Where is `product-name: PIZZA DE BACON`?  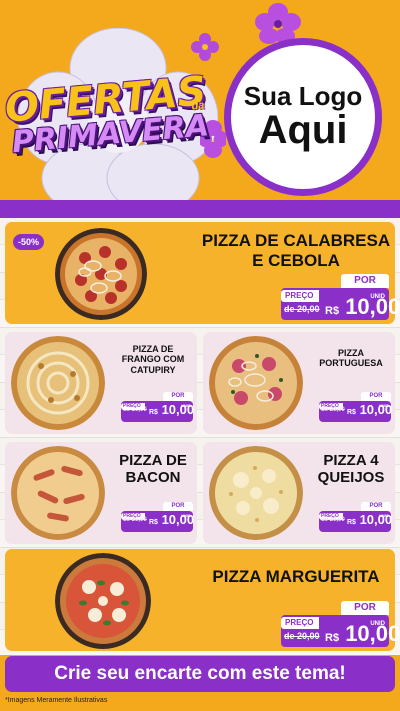
product-name: PIZZA DE BACON is located at coordinates (153, 469).